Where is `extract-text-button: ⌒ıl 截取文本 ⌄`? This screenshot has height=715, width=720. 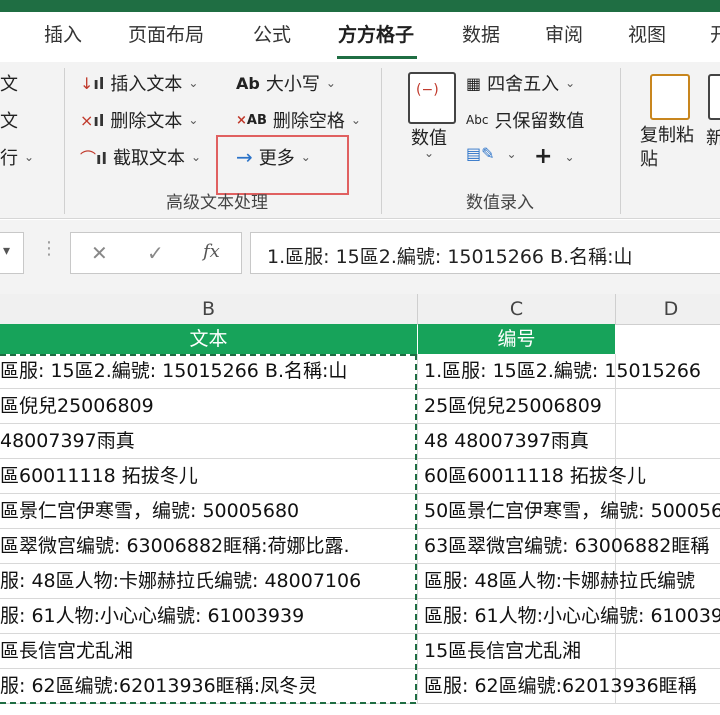
extract-text-button: ⌒ıl 截取文本 ⌄ is located at coordinates (140, 157).